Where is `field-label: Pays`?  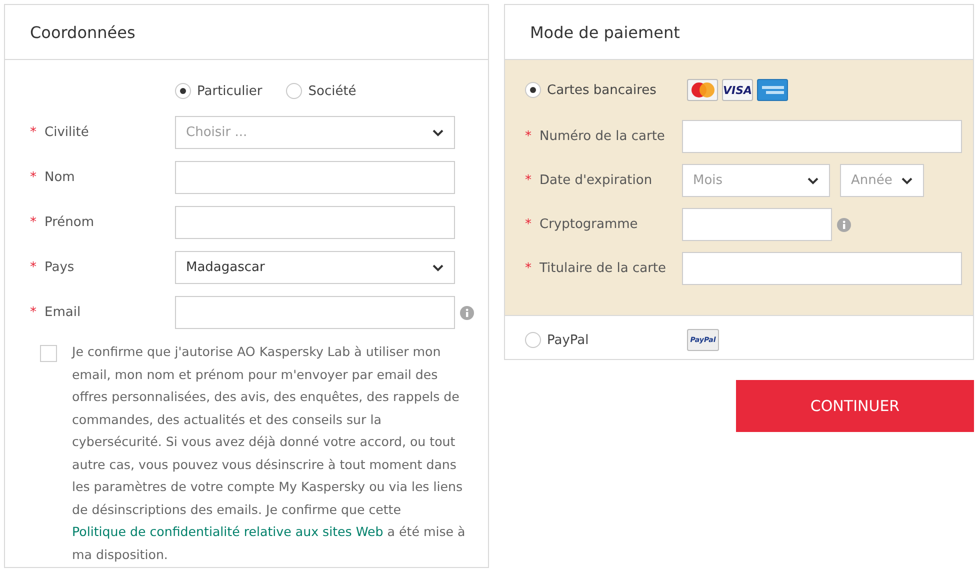 field-label: Pays is located at coordinates (59, 267).